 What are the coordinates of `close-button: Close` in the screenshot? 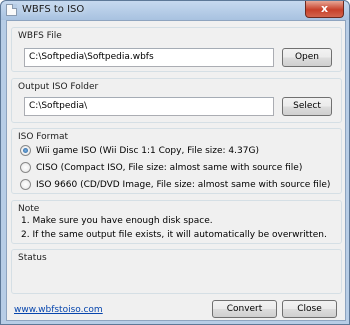 It's located at (309, 309).